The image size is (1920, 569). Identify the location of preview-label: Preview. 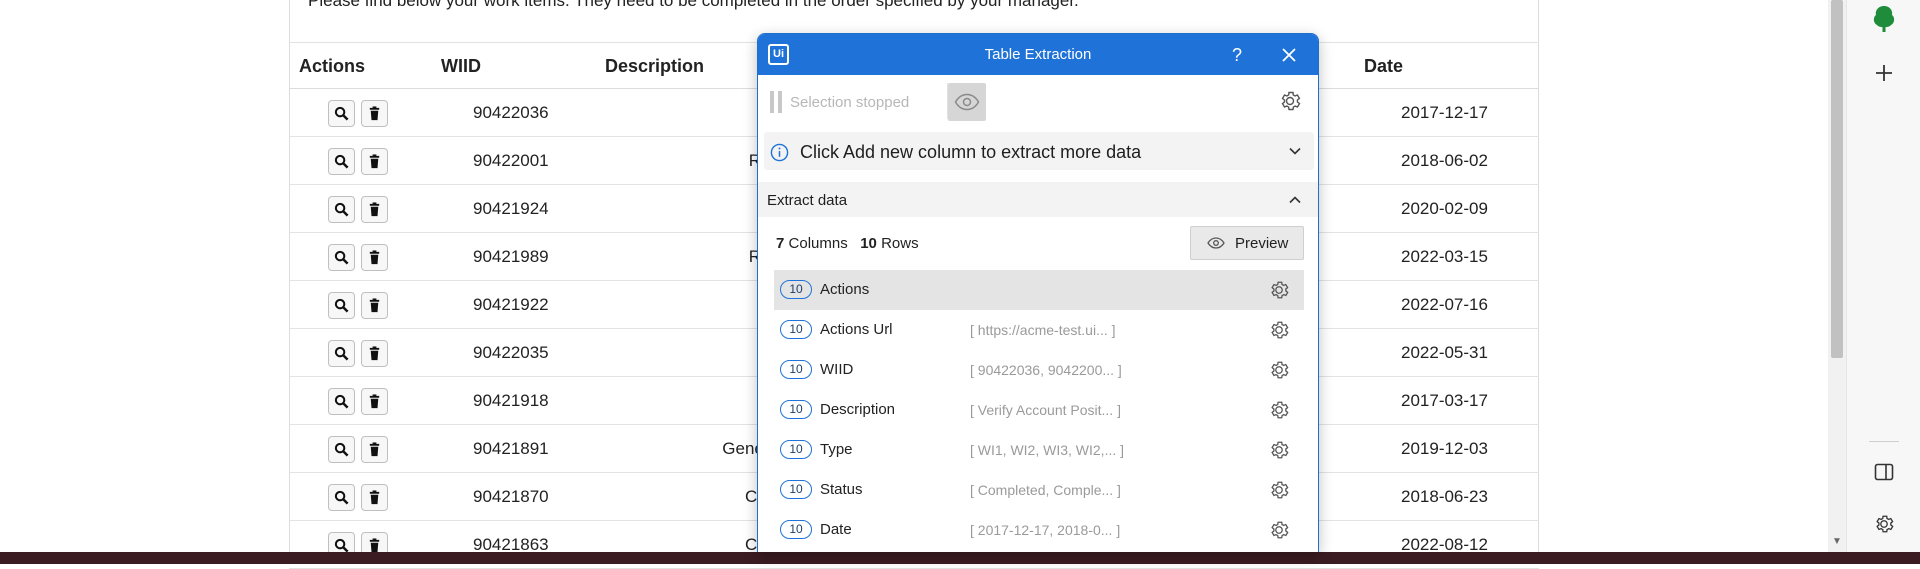
(1262, 243).